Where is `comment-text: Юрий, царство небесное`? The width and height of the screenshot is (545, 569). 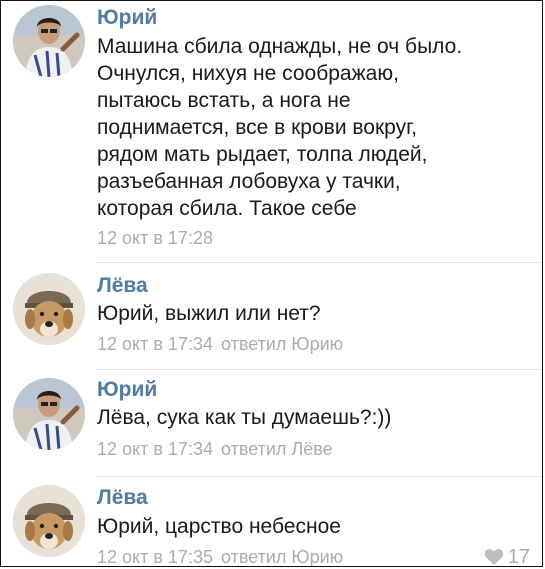
comment-text: Юрий, царство небесное is located at coordinates (219, 526).